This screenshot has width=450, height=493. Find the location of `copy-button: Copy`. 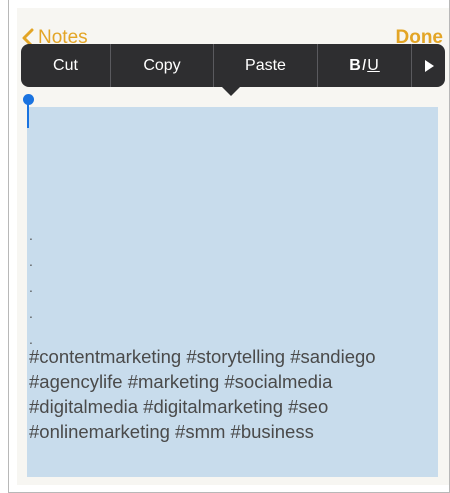

copy-button: Copy is located at coordinates (162, 65).